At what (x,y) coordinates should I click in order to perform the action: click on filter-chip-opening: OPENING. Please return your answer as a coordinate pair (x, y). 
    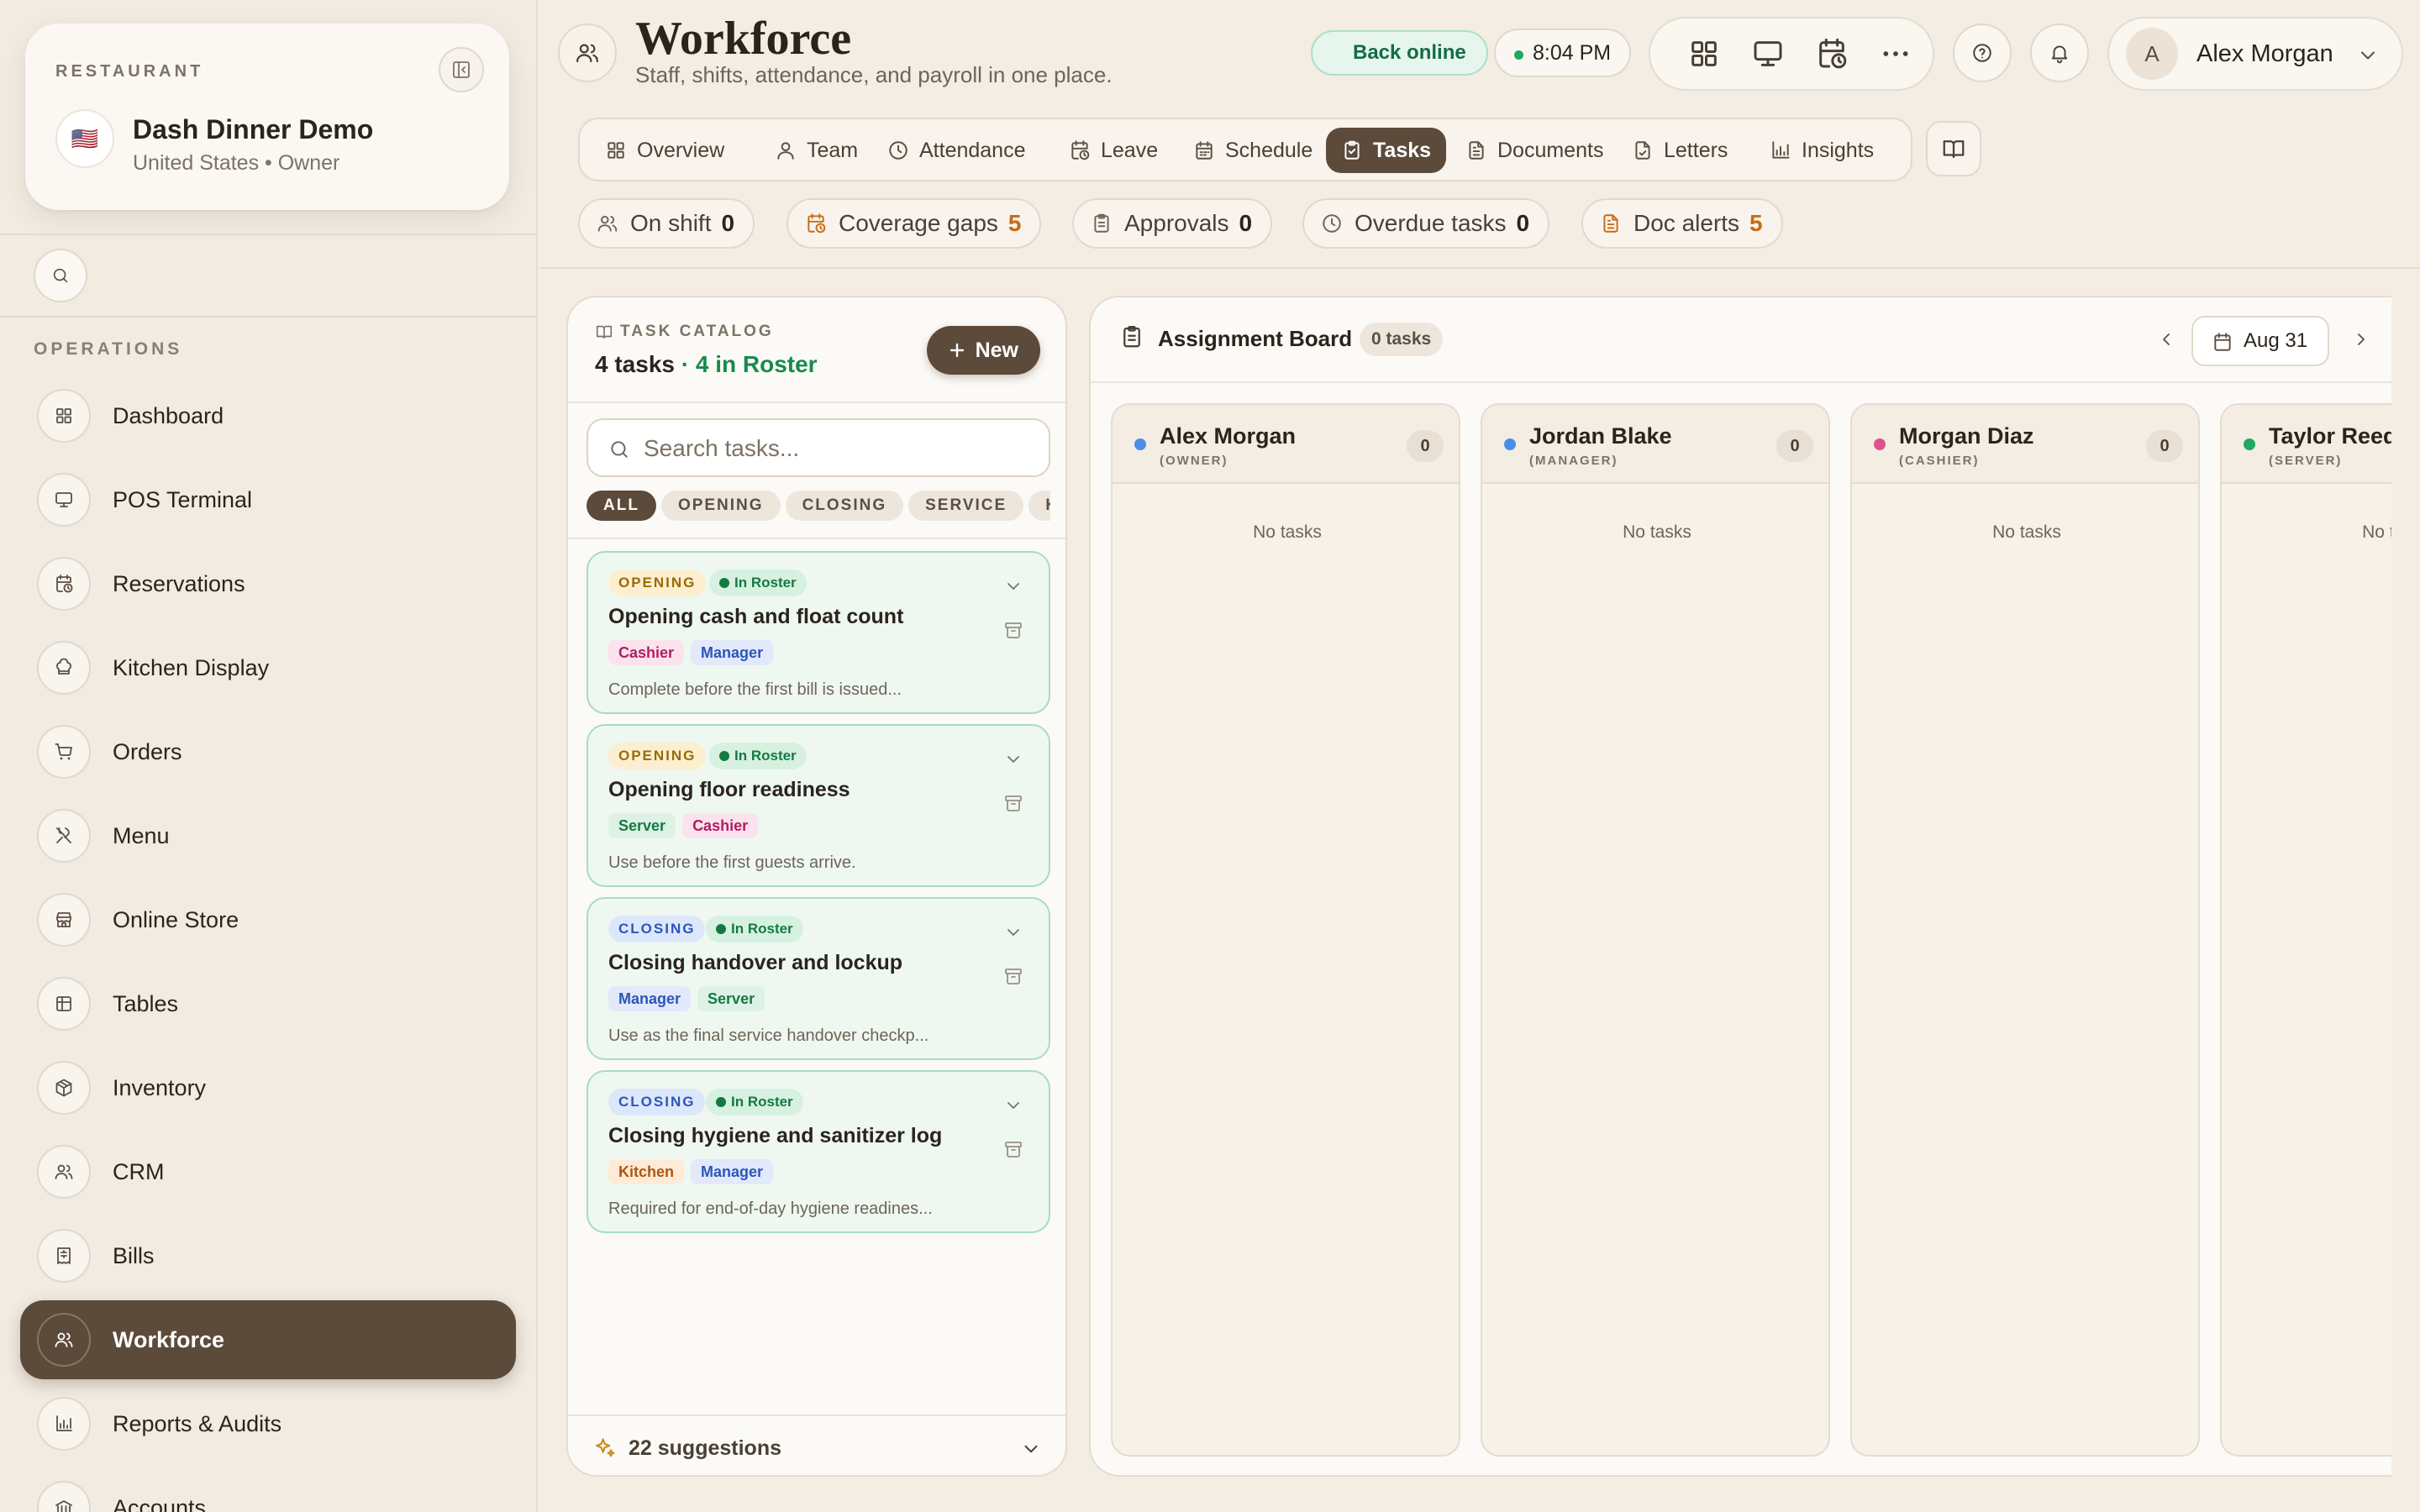
    Looking at the image, I should click on (720, 506).